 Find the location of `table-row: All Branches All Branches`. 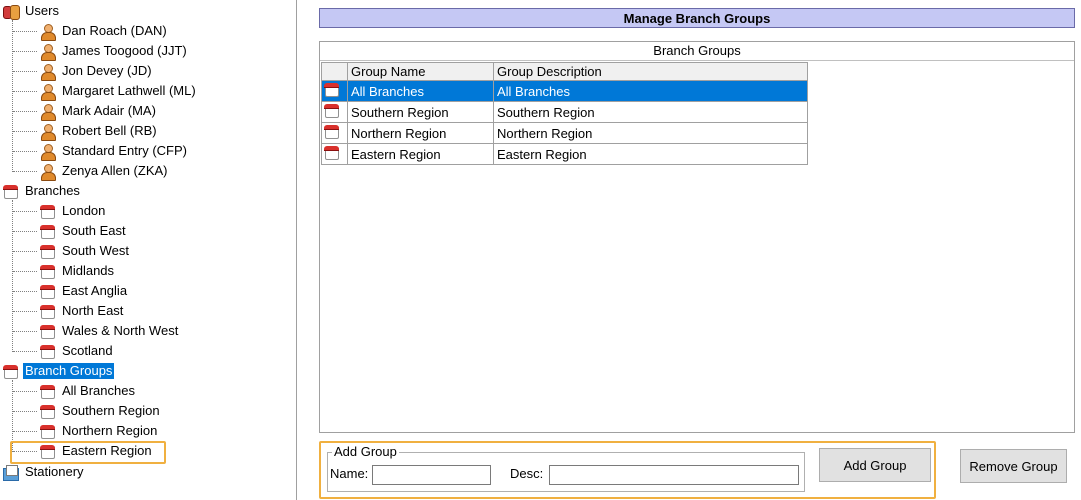

table-row: All Branches All Branches is located at coordinates (564, 91).